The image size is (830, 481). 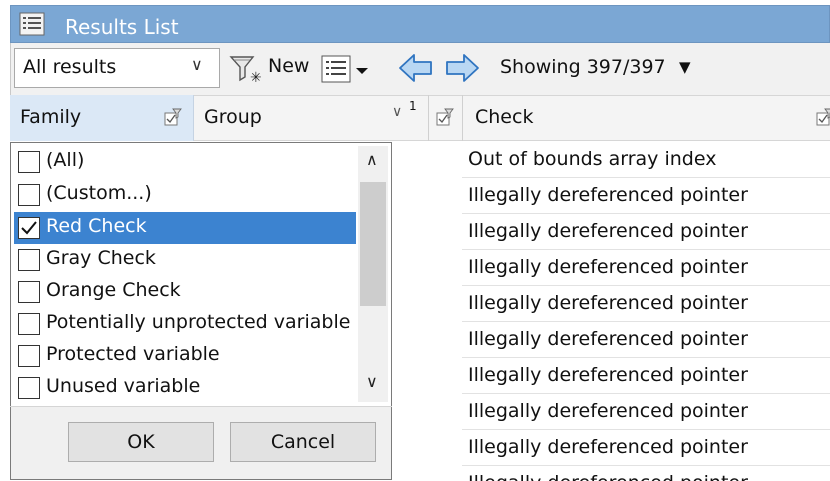 What do you see at coordinates (185, 195) in the screenshot?
I see `filter-option-custom: (Custom...)` at bounding box center [185, 195].